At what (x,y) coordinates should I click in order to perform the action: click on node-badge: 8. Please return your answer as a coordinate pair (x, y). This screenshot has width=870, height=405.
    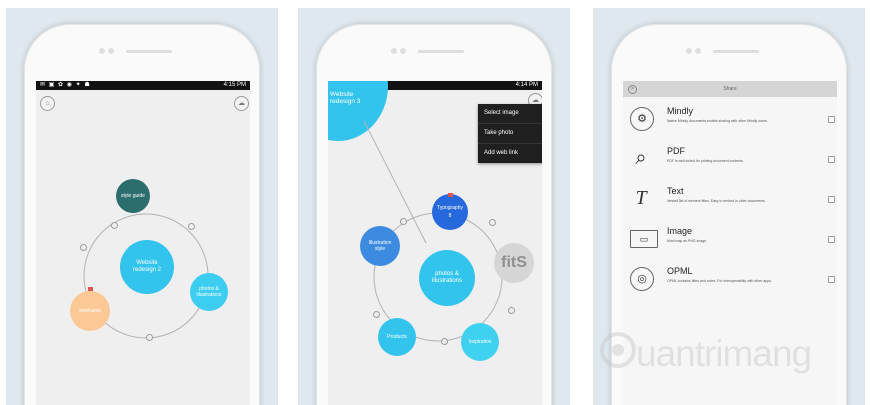
    Looking at the image, I should click on (450, 216).